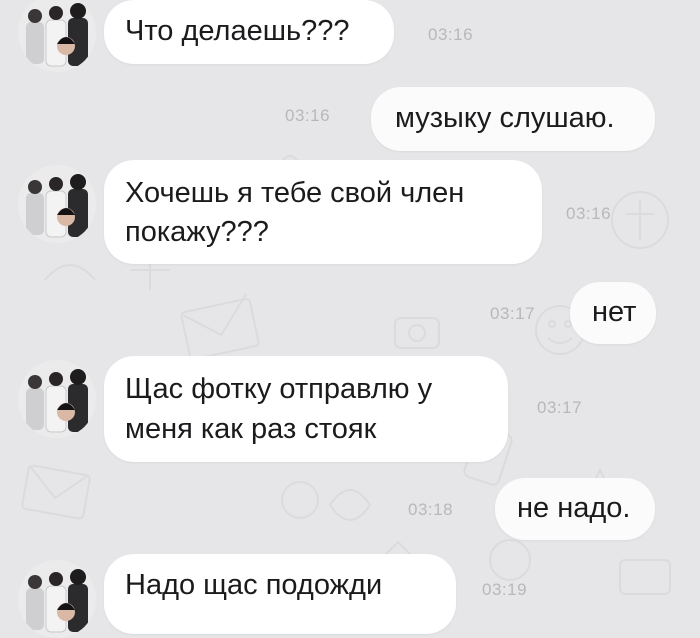 The height and width of the screenshot is (638, 700). I want to click on incoming-message-bubble: Хочешь я тебе свой член покажу???, so click(323, 212).